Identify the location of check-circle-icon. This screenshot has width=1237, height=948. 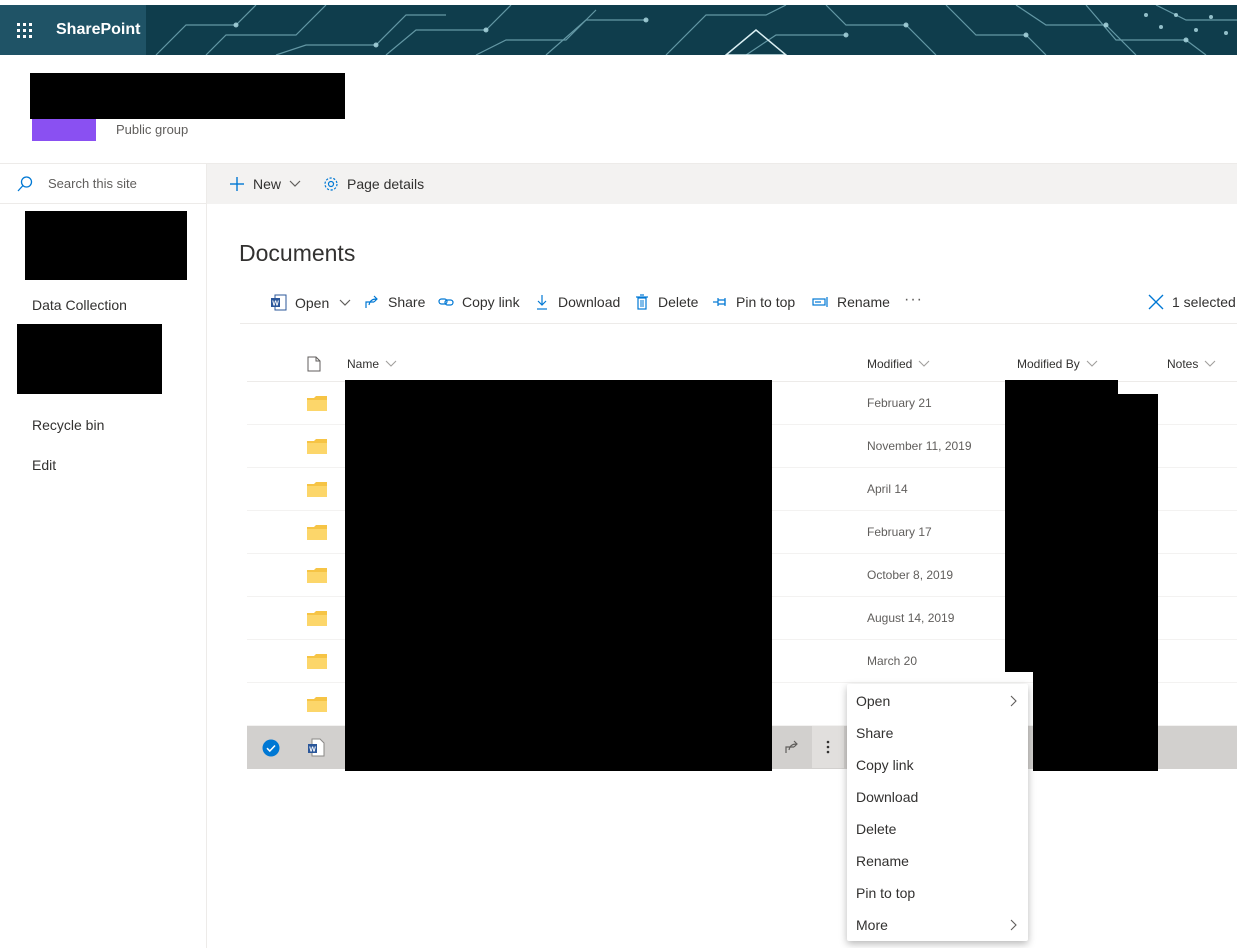
(271, 748).